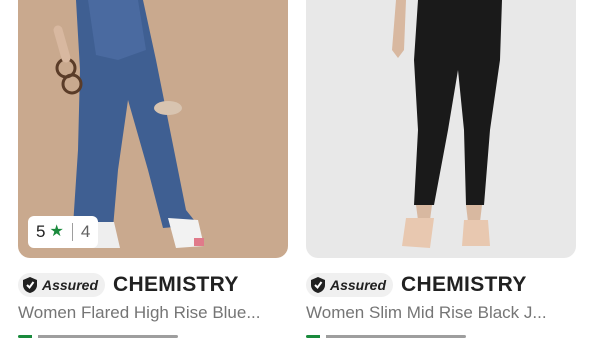  I want to click on rating-count: 4, so click(85, 231).